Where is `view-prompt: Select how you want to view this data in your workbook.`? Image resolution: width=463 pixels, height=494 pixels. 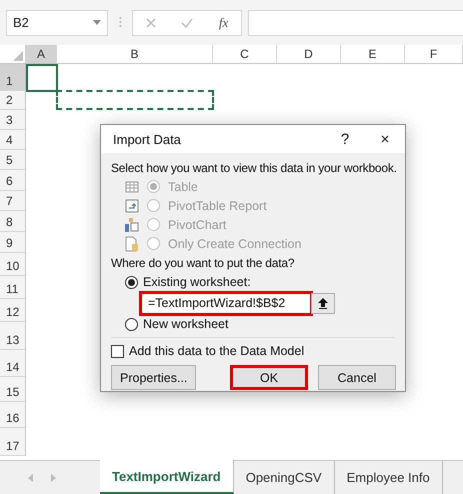 view-prompt: Select how you want to view this data in your workbook. is located at coordinates (254, 168).